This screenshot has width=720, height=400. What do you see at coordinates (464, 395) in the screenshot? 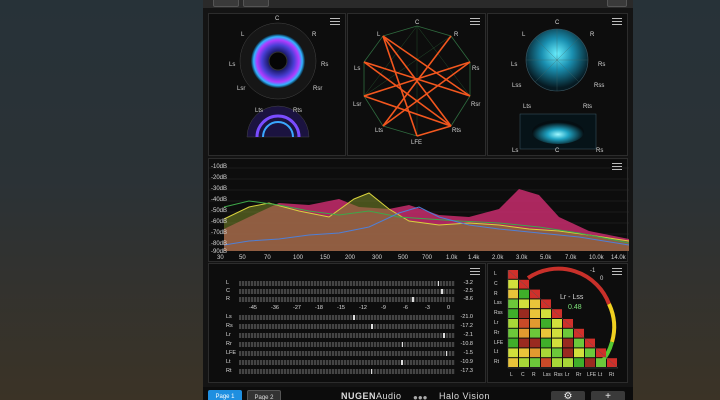
I see `product-name: Halo Vision` at bounding box center [464, 395].